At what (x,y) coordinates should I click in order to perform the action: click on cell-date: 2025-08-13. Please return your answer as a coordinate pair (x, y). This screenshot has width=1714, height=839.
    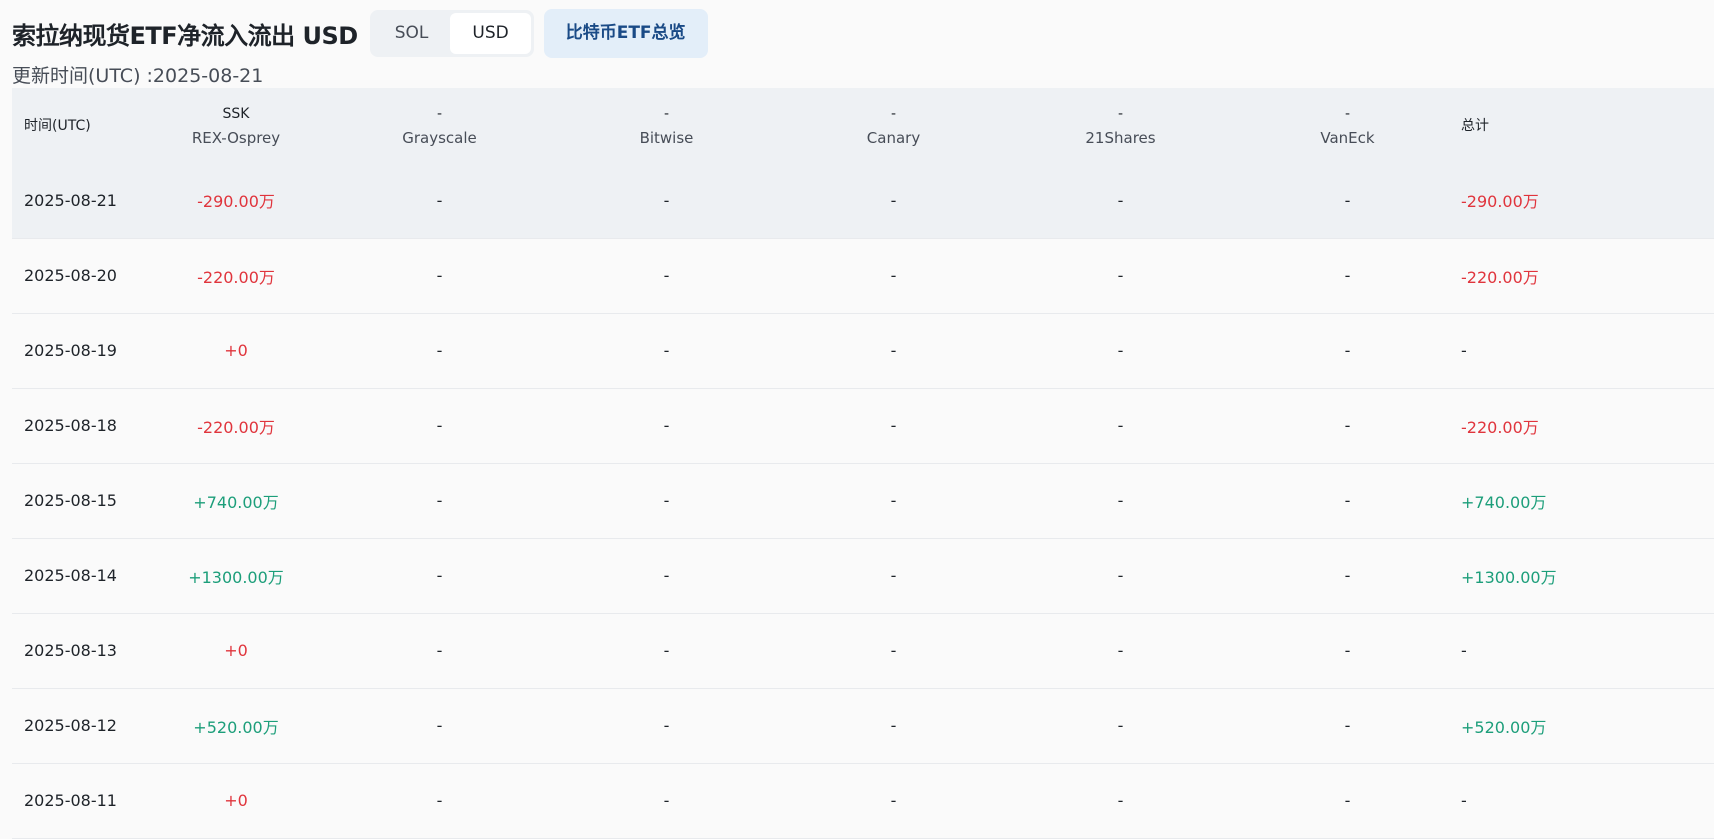
    Looking at the image, I should click on (70, 650).